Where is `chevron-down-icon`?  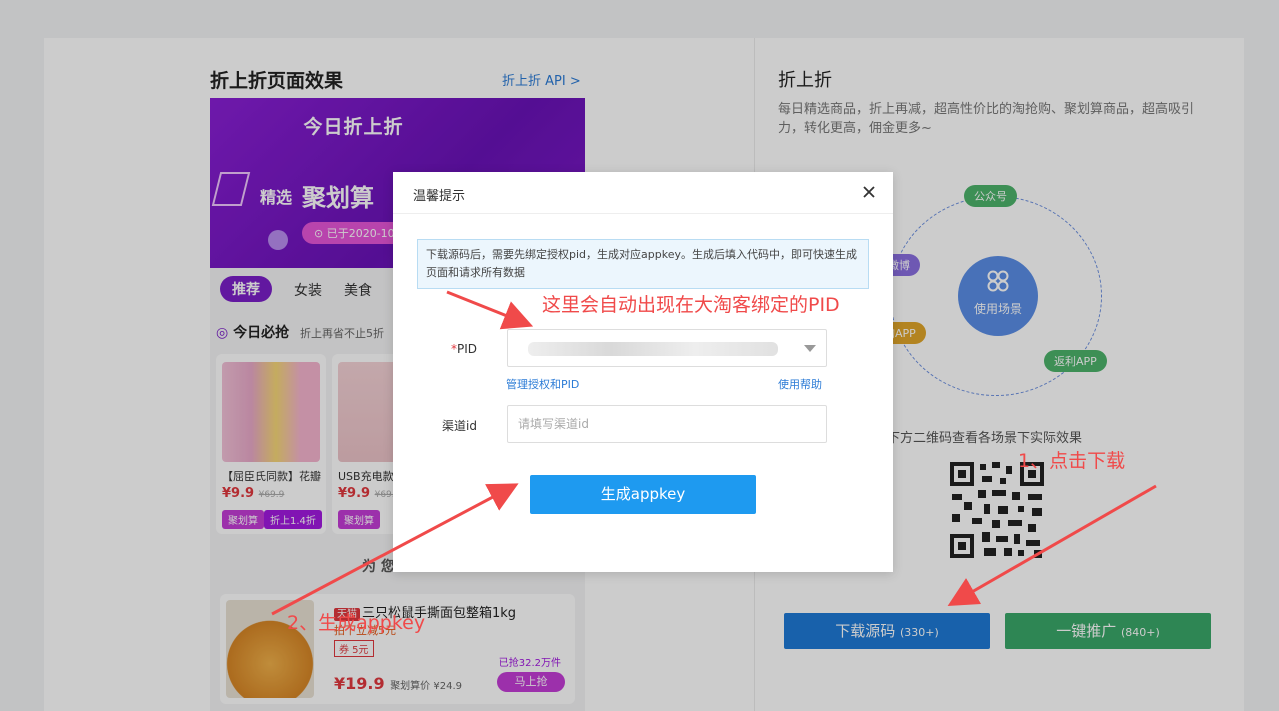
chevron-down-icon is located at coordinates (810, 348).